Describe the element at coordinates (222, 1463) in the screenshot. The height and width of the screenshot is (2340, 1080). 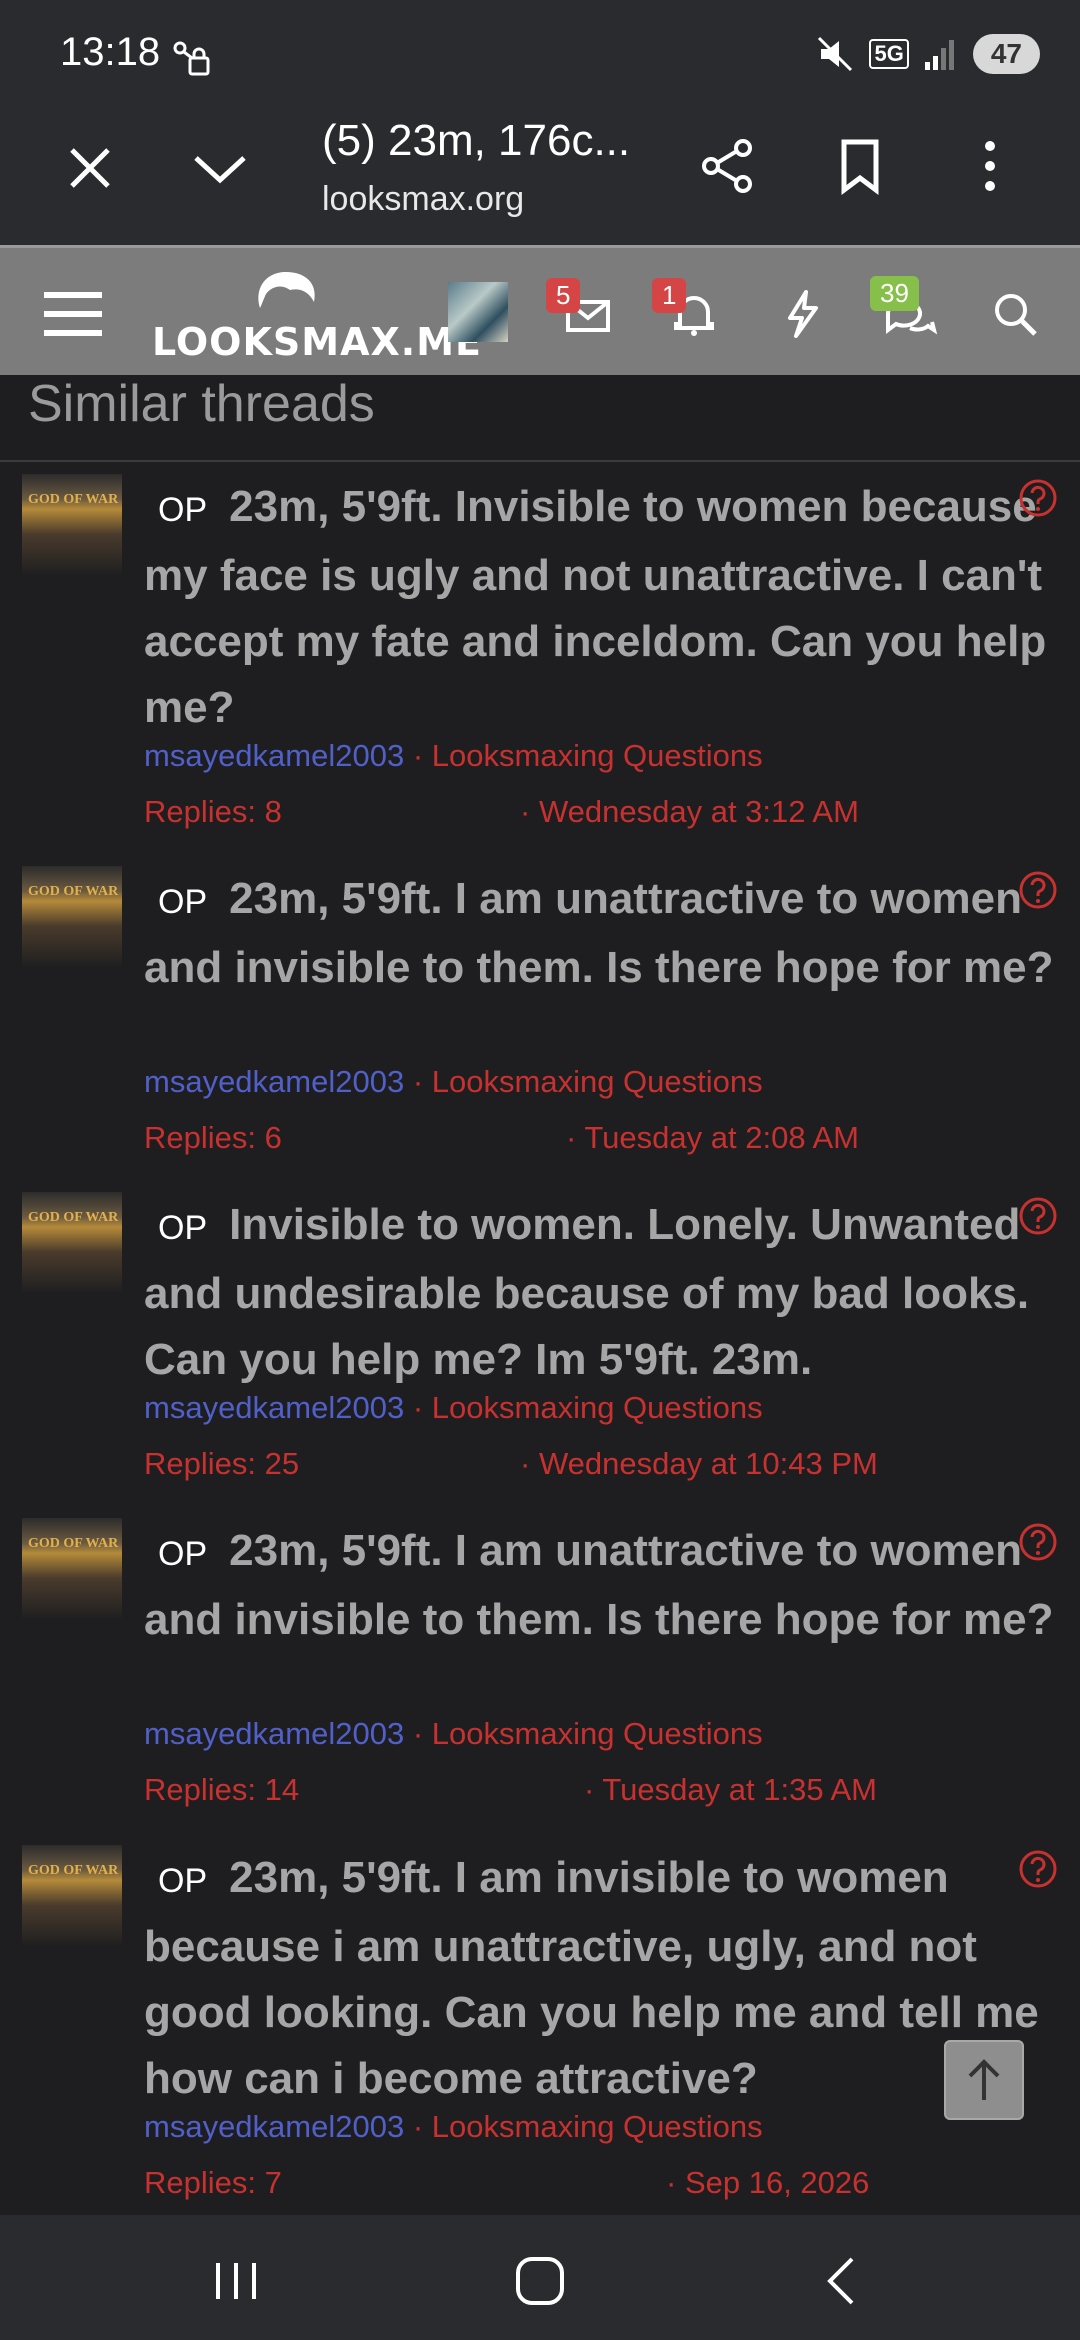
I see `thread-replies: Replies: 25` at that location.